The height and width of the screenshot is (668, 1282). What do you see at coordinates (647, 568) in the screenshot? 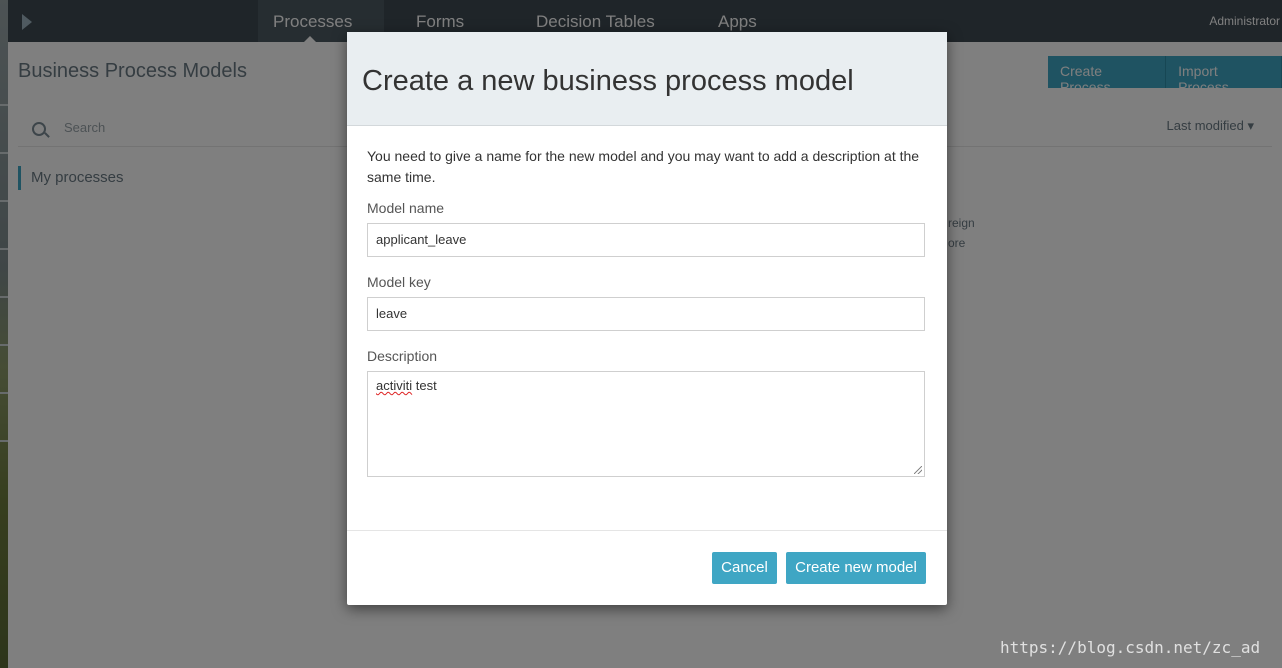
I see `dialog-footer: Cancel Create new model` at bounding box center [647, 568].